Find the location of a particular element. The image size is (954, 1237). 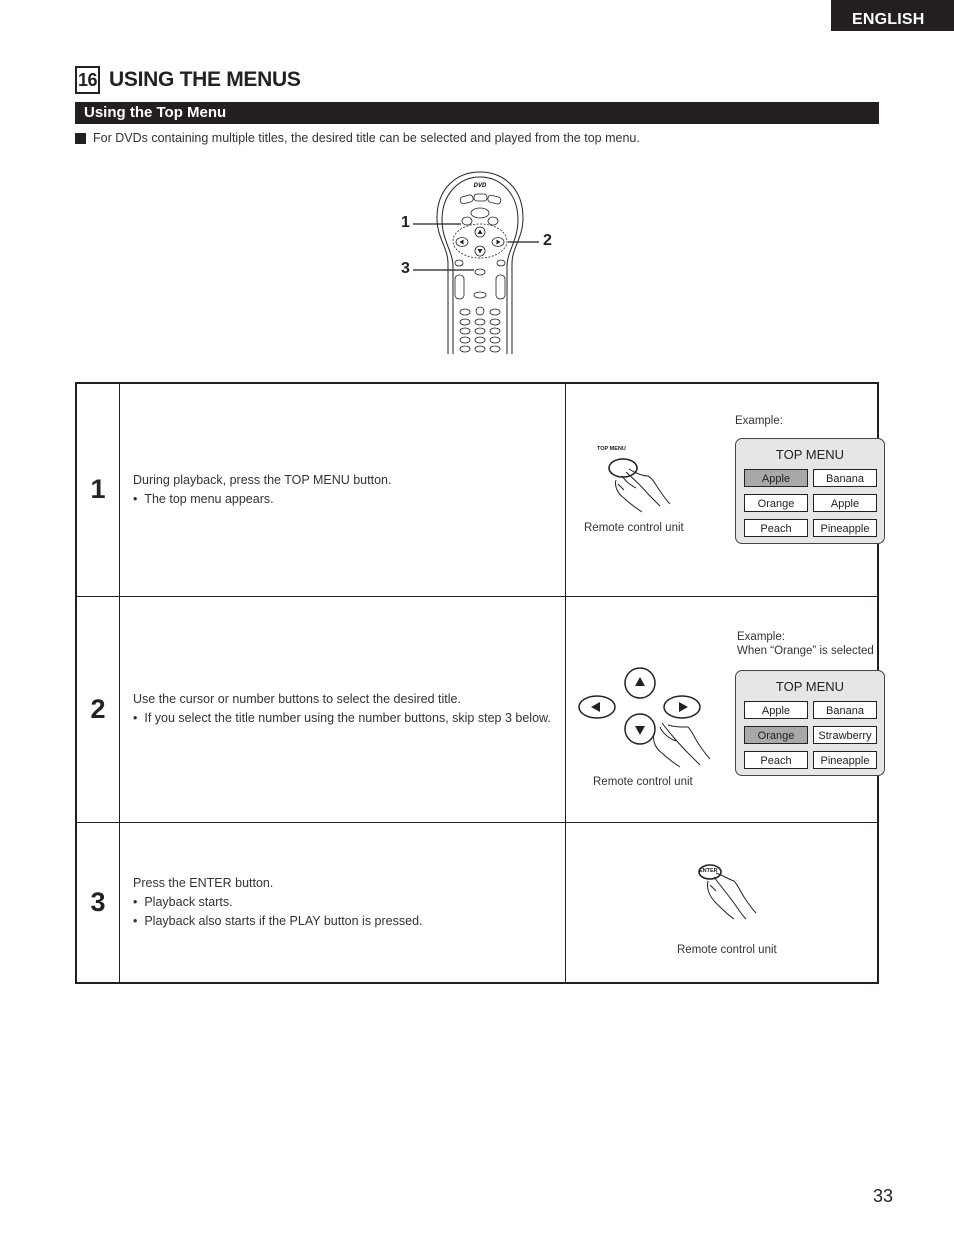

subheading-bar: Using the Top Menu is located at coordinates (477, 113).